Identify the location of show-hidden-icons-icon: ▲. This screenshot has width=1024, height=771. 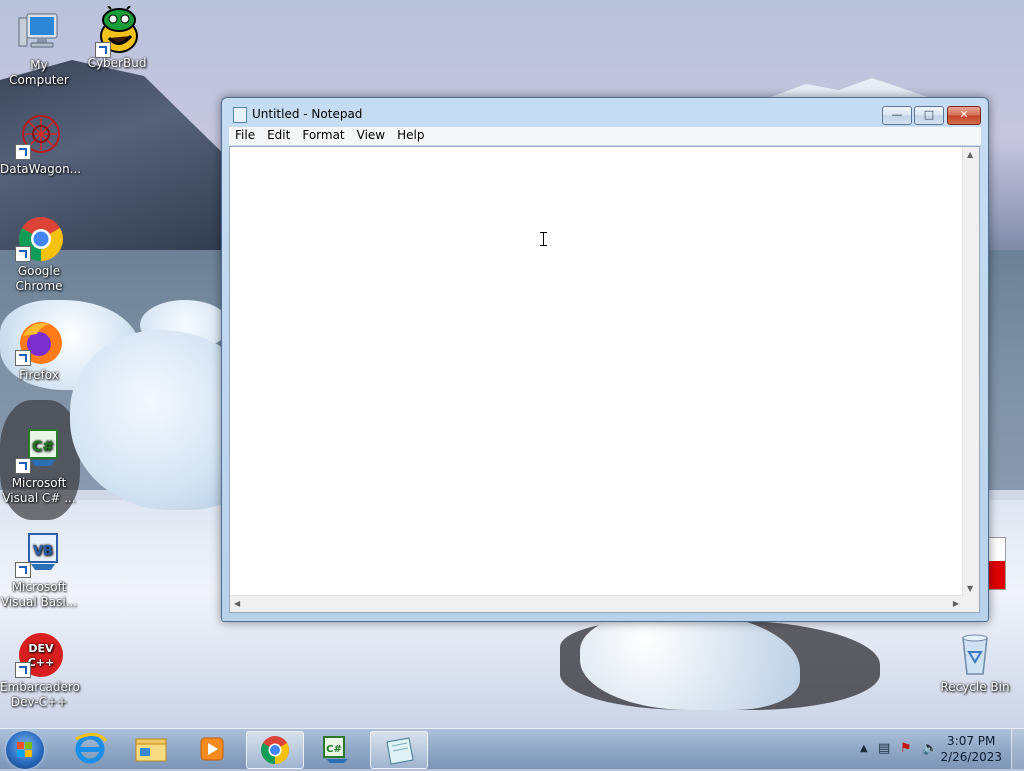
(864, 748).